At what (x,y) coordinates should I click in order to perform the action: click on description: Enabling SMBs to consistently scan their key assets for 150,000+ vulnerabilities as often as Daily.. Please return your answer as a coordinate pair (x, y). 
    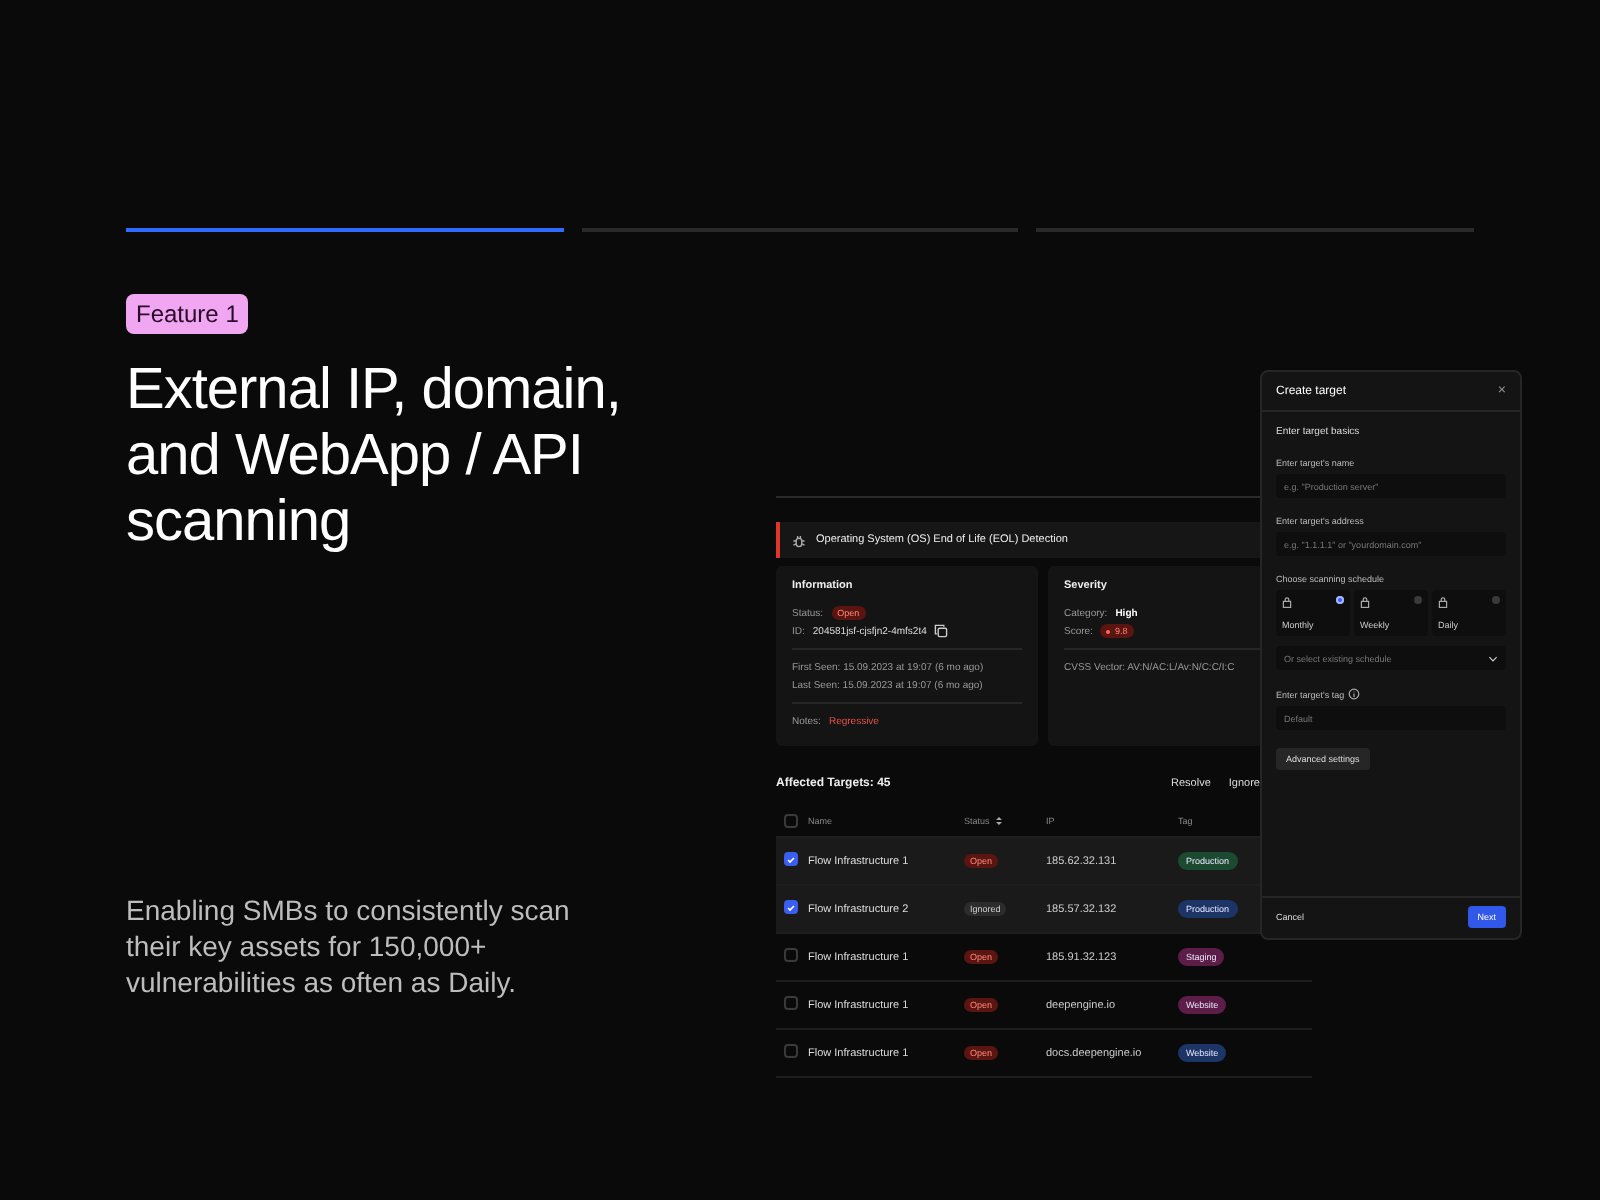
    Looking at the image, I should click on (349, 946).